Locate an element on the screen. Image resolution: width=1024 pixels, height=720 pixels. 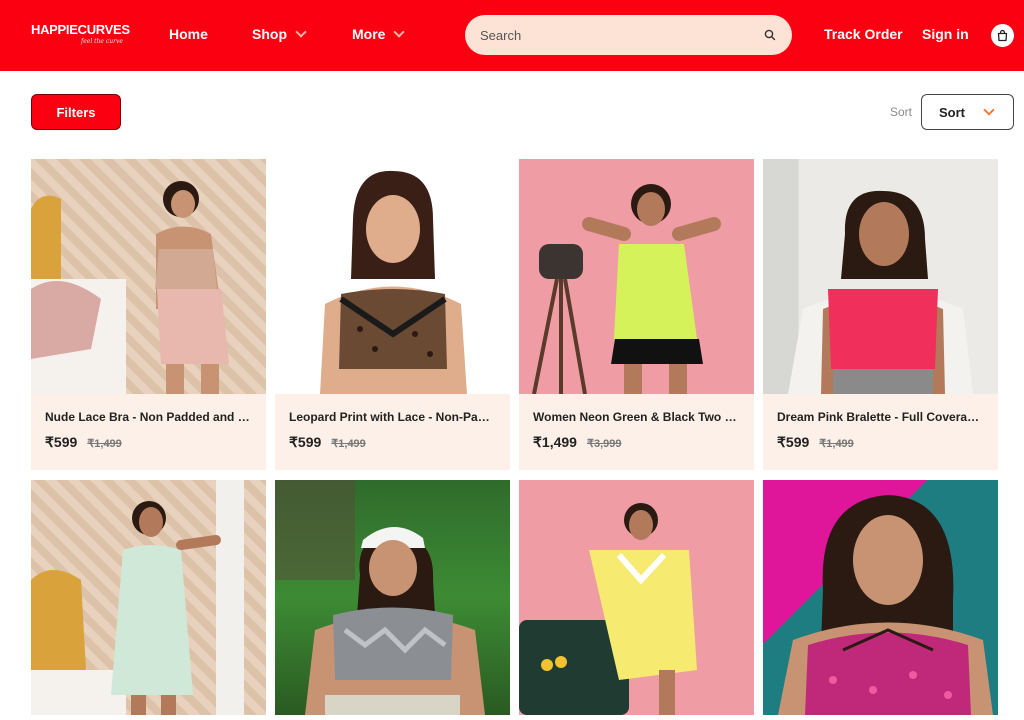
nav-home: Home is located at coordinates (188, 34).